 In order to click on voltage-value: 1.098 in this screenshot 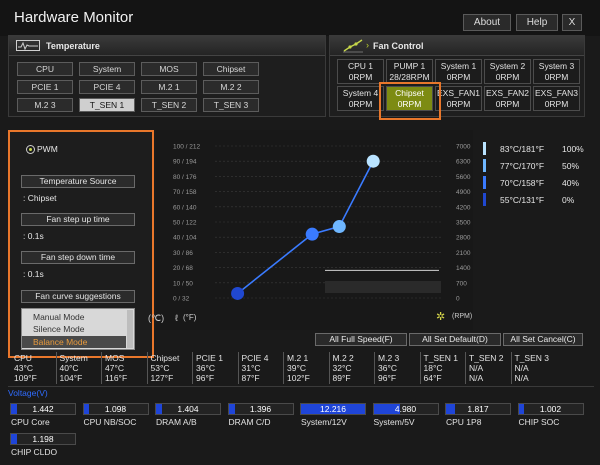, I will do `click(115, 409)`.